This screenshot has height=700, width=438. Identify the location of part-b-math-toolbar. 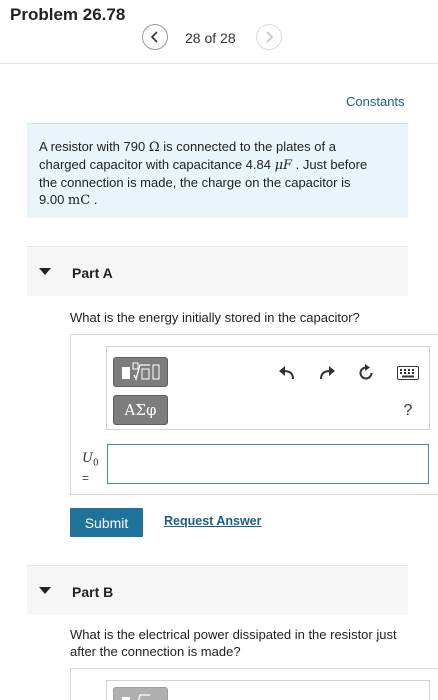
(268, 690).